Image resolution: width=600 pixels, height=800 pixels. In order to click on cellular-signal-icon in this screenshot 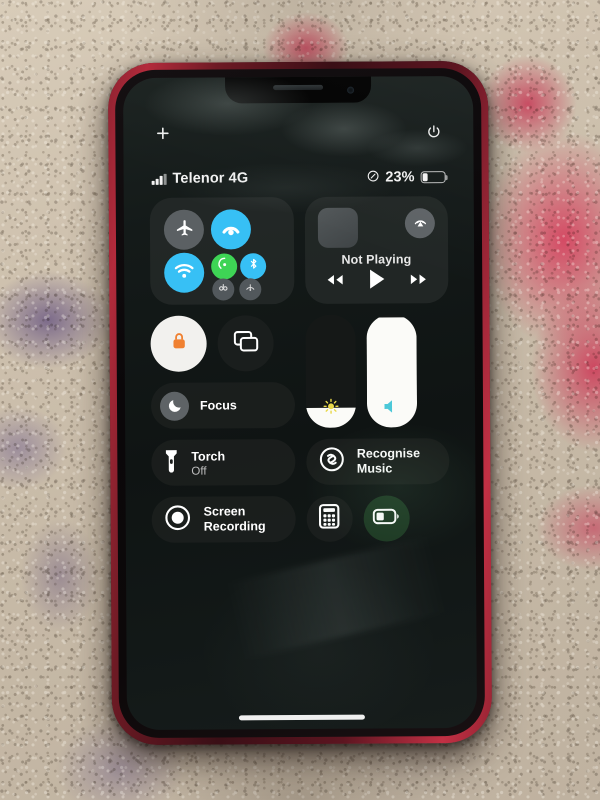, I will do `click(159, 179)`.